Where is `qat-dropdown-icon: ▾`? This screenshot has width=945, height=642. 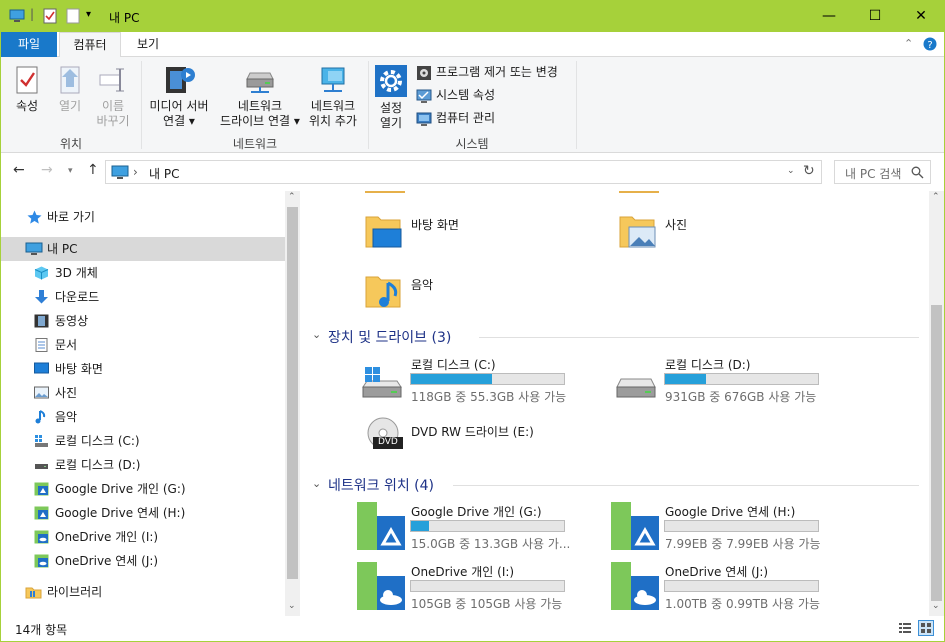 qat-dropdown-icon: ▾ is located at coordinates (88, 14).